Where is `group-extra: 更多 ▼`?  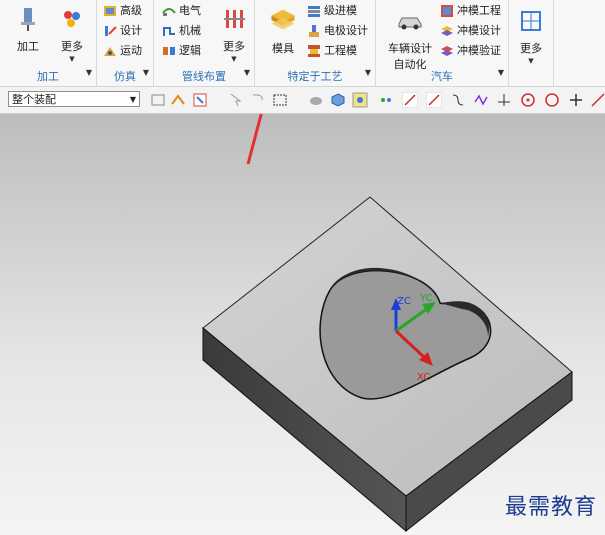
group-extra: 更多 ▼ is located at coordinates (531, 43).